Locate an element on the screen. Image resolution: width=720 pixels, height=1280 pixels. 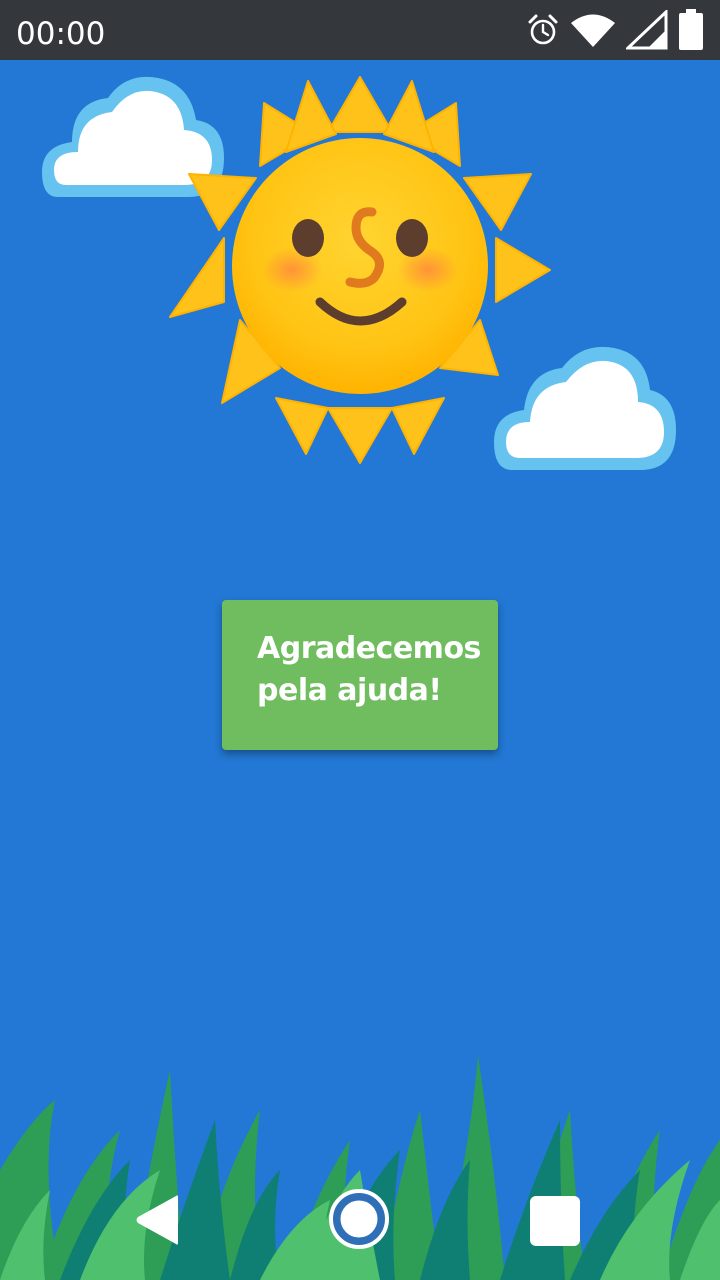
alarm-icon is located at coordinates (543, 30).